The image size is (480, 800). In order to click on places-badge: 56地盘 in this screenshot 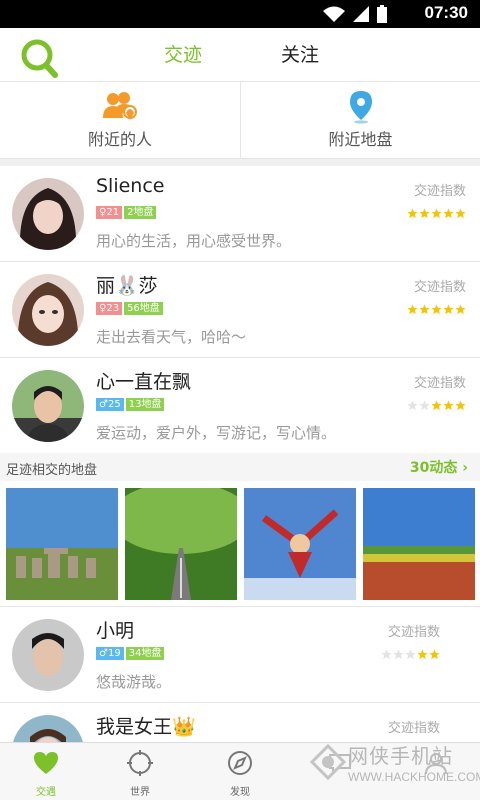, I will do `click(143, 308)`.